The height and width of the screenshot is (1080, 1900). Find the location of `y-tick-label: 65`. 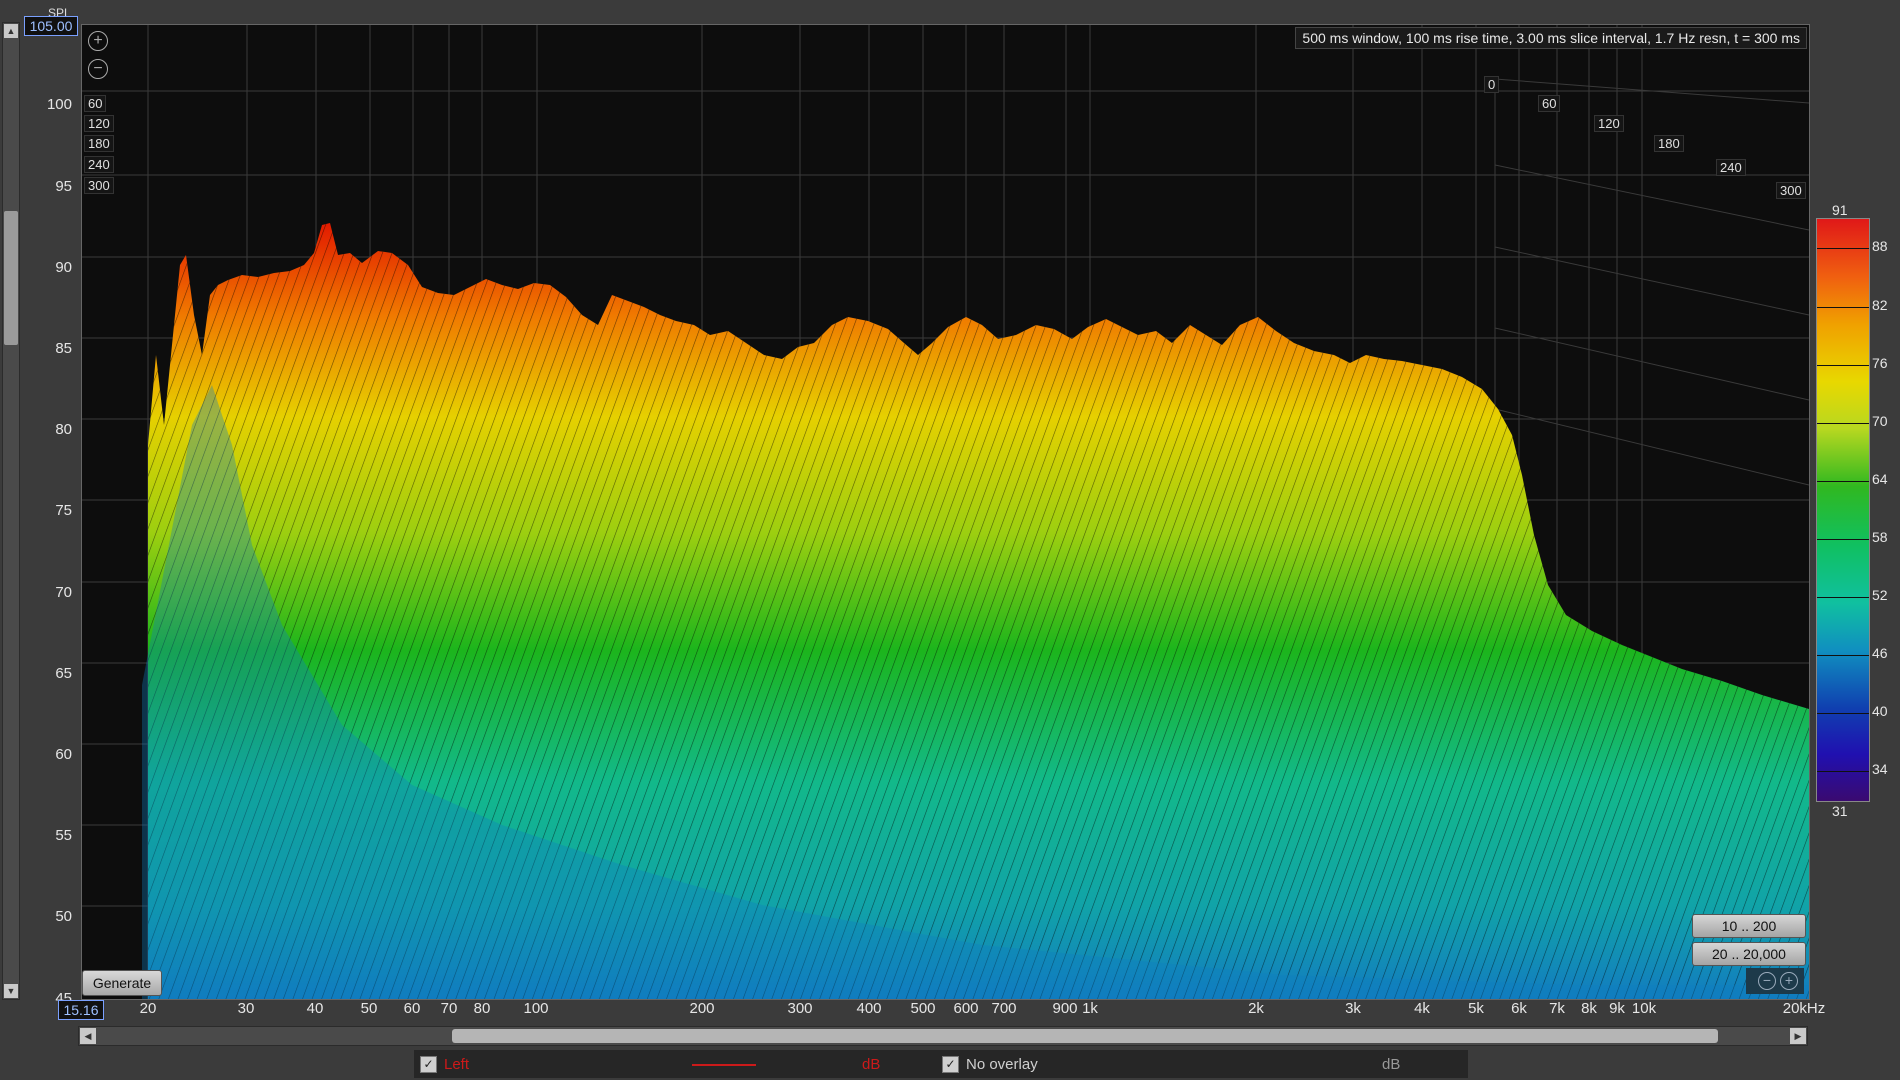

y-tick-label: 65 is located at coordinates (63, 673).